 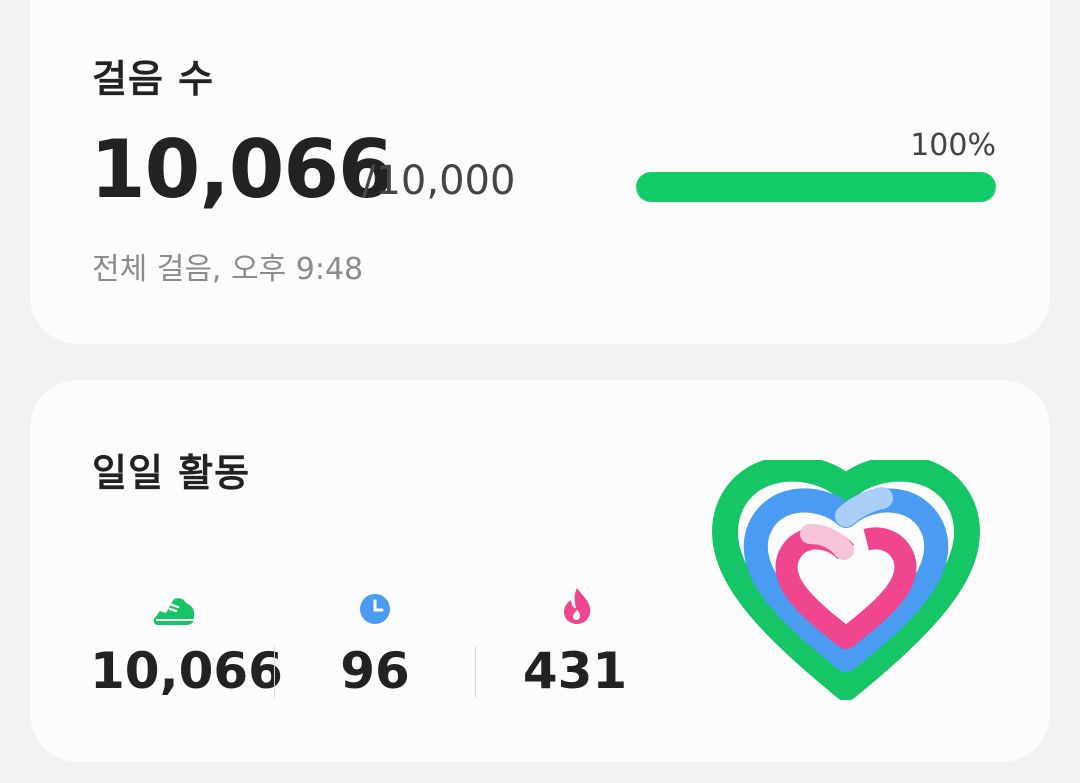 What do you see at coordinates (953, 145) in the screenshot?
I see `progress-percent: 100%` at bounding box center [953, 145].